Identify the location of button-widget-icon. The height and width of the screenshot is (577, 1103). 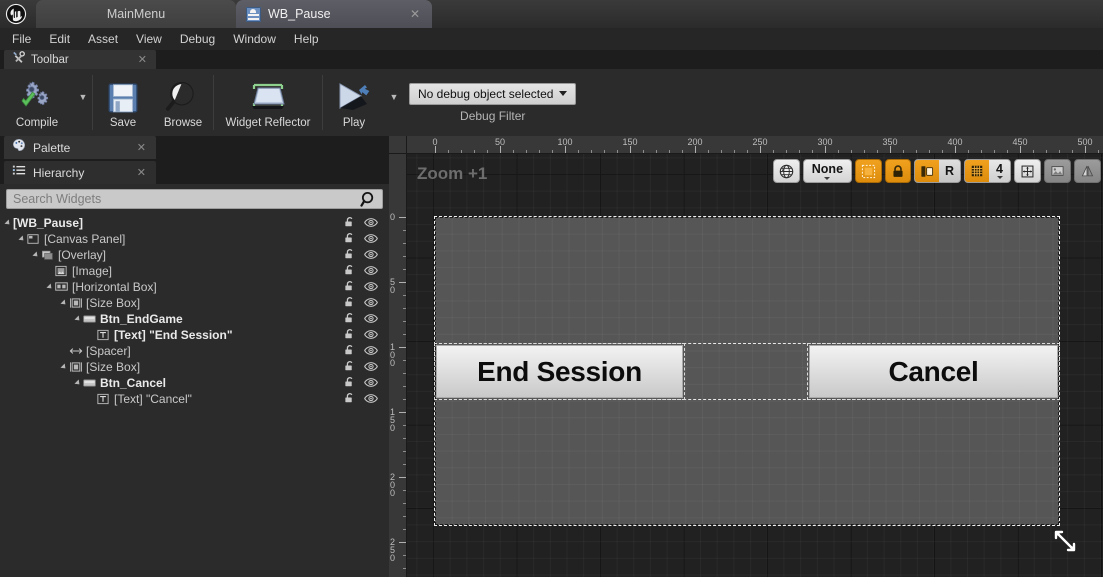
(89, 319).